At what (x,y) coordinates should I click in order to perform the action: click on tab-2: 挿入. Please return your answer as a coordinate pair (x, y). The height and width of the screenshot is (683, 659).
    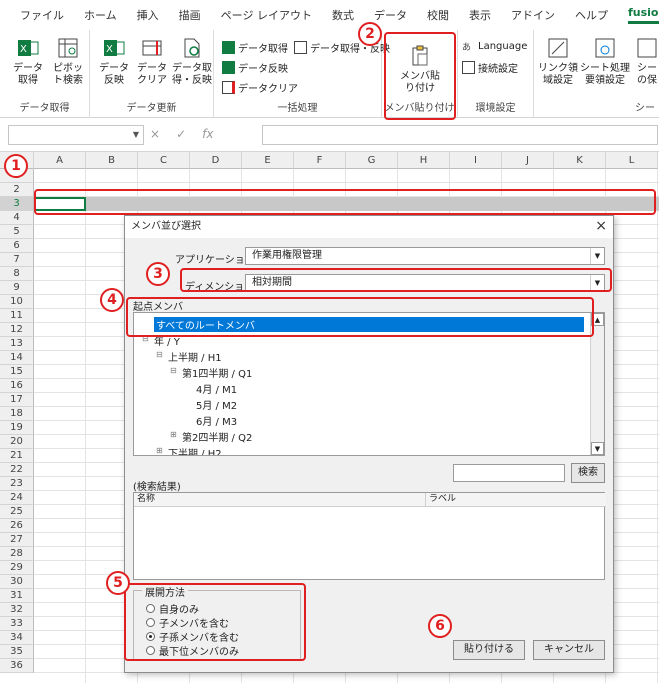
    Looking at the image, I should click on (148, 15).